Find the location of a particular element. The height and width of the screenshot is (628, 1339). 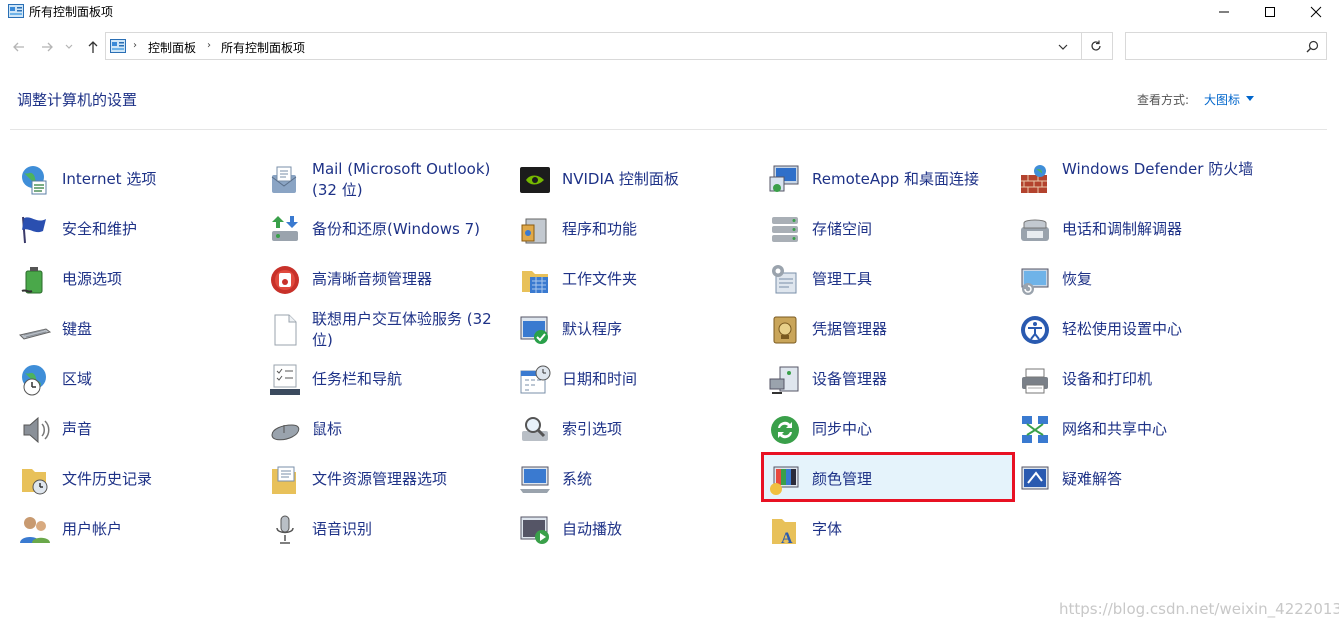

control-panel-item: 用户帐户 is located at coordinates (138, 529).